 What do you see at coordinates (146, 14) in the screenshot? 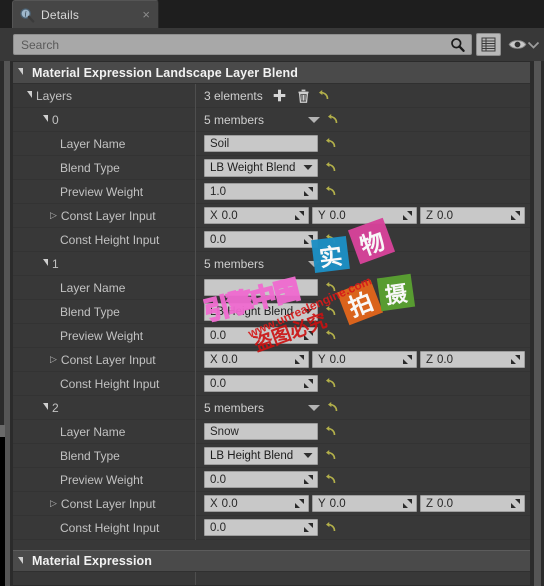
I see `close-icon: ×` at bounding box center [146, 14].